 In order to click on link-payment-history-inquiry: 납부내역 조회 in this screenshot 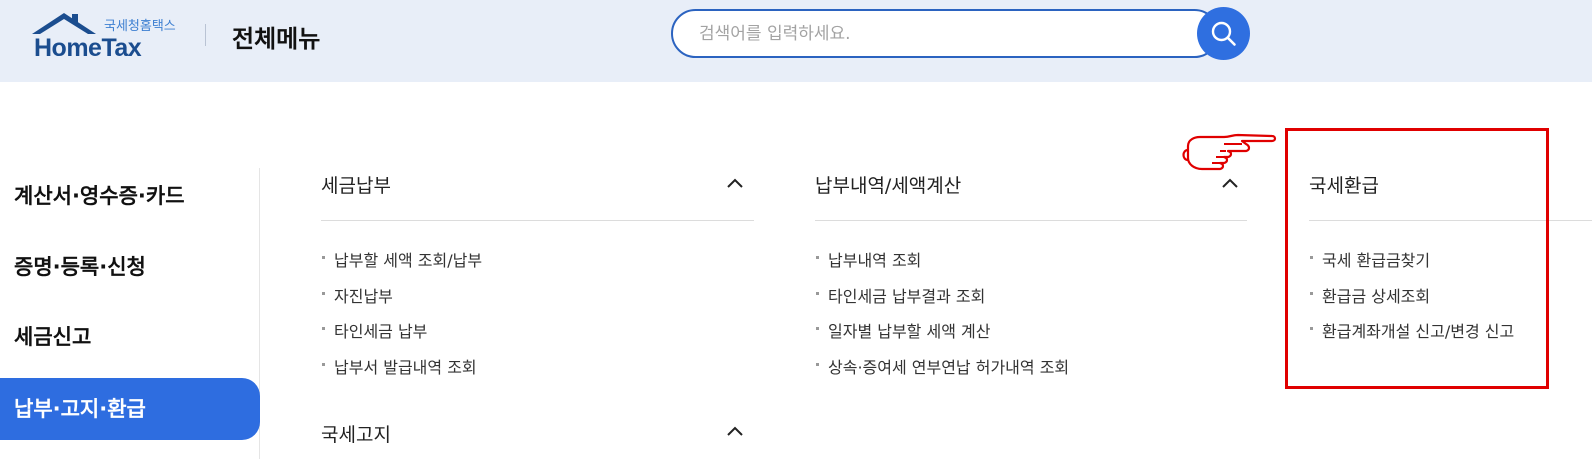, I will do `click(868, 259)`.